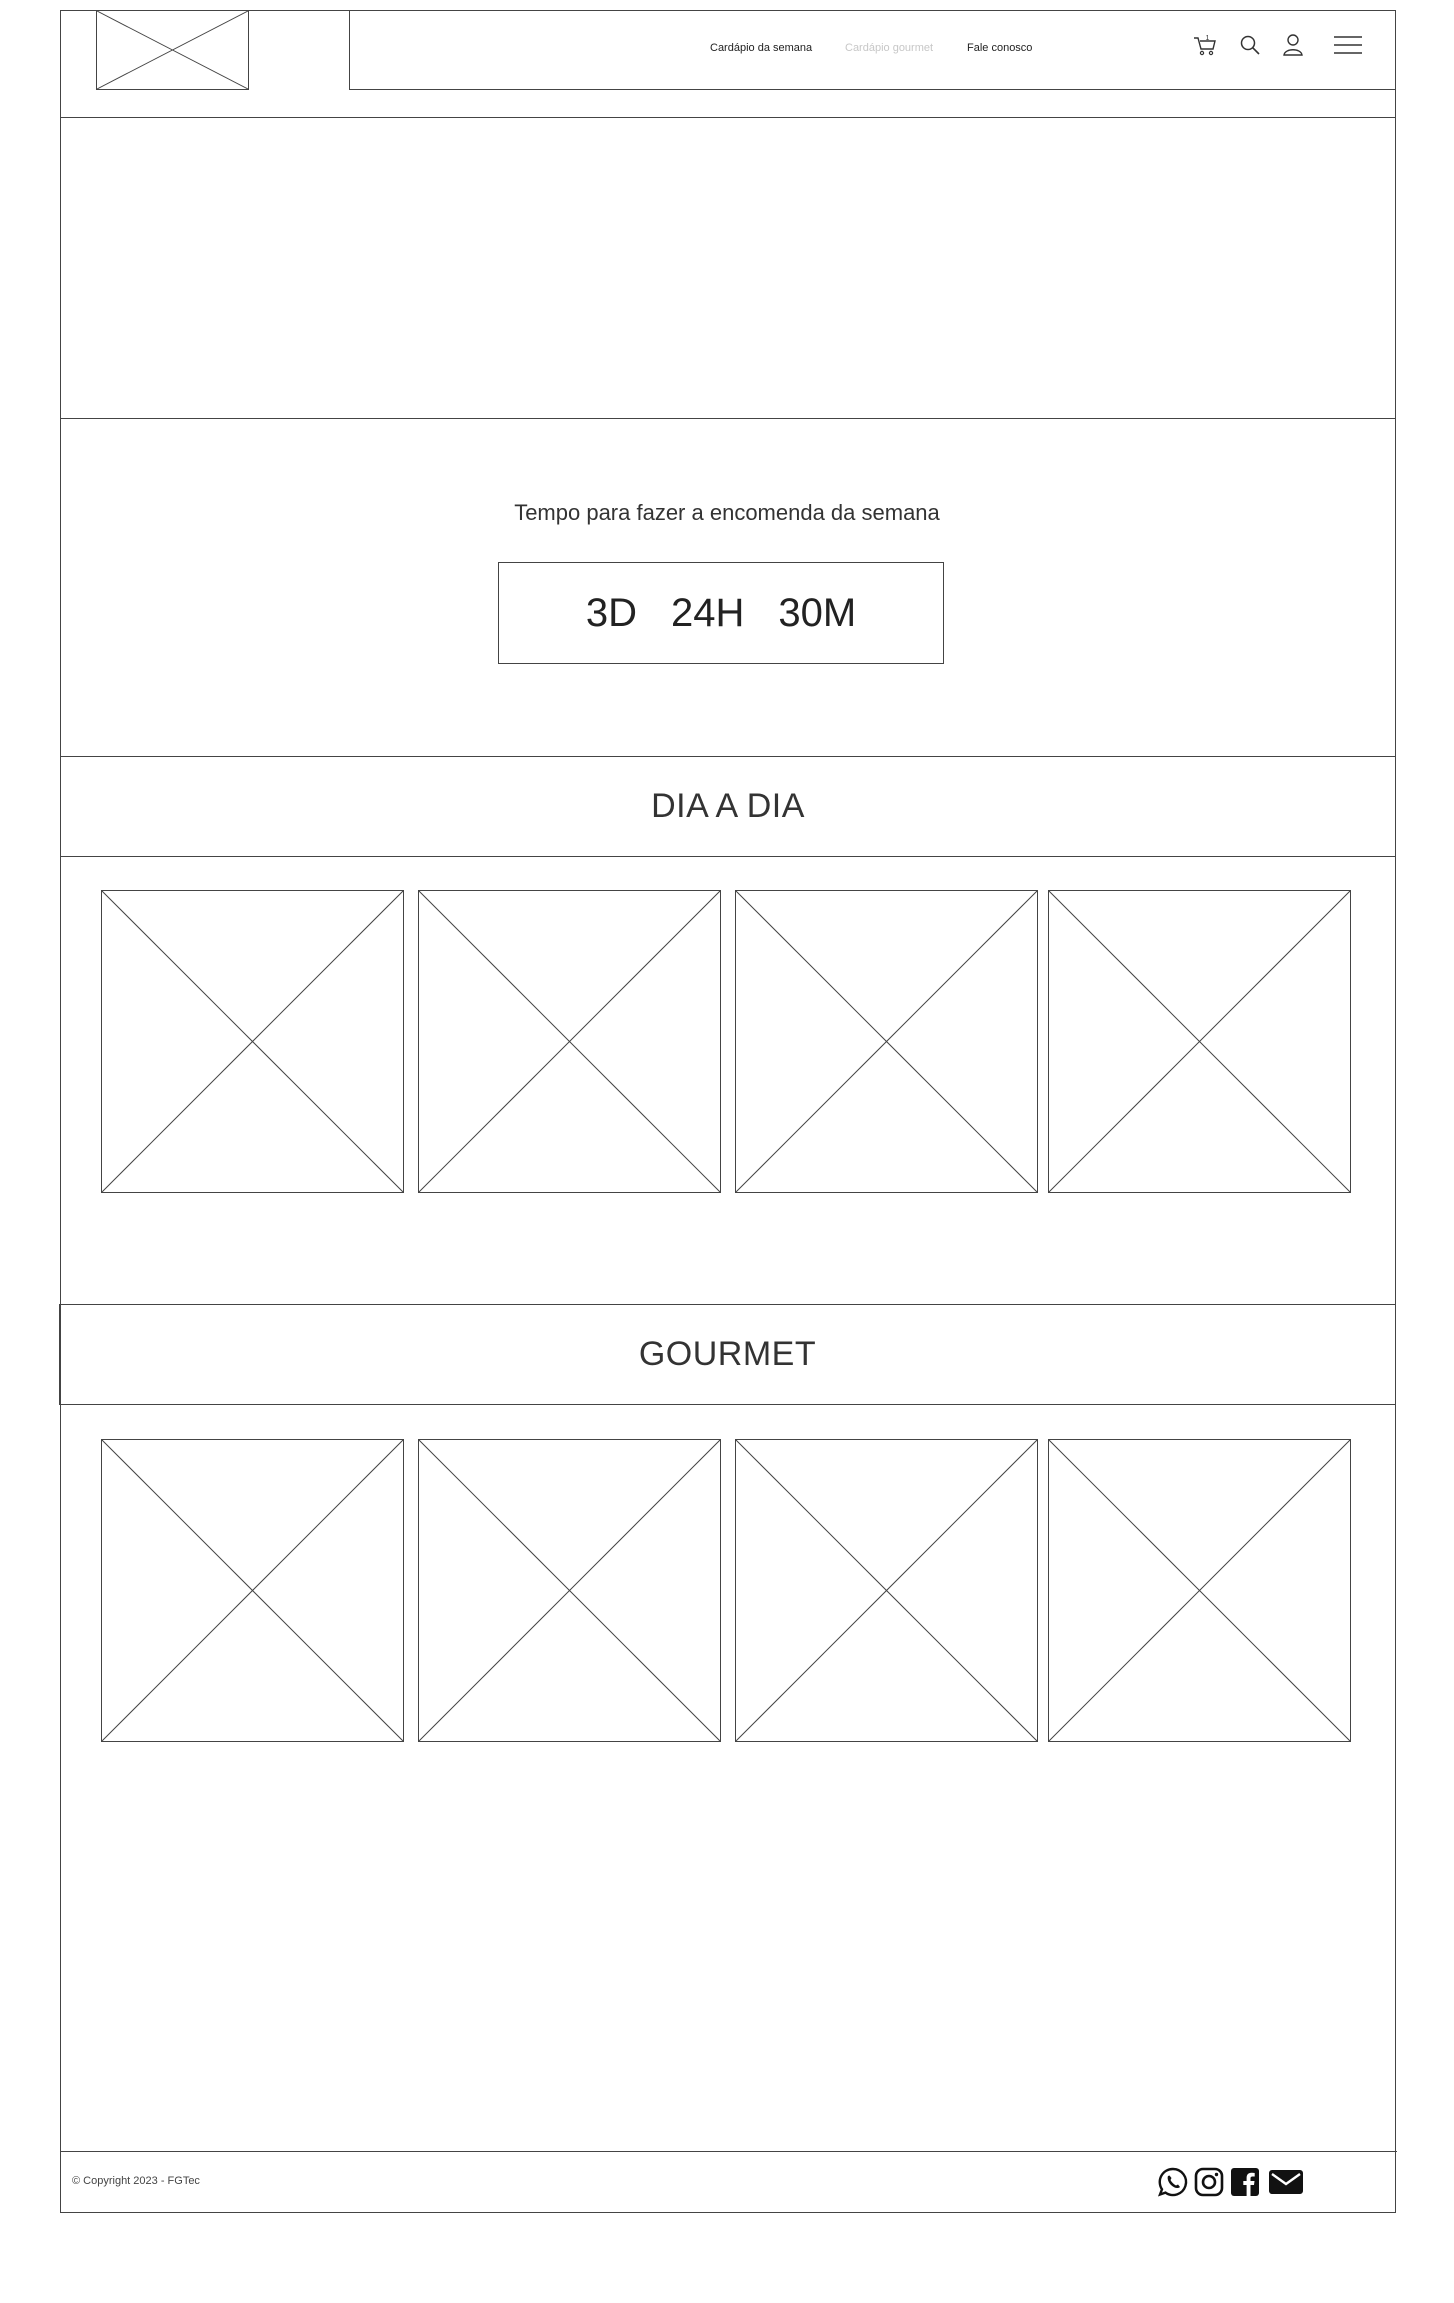 This screenshot has height=2303, width=1454. I want to click on countdown-days: 3D, so click(611, 612).